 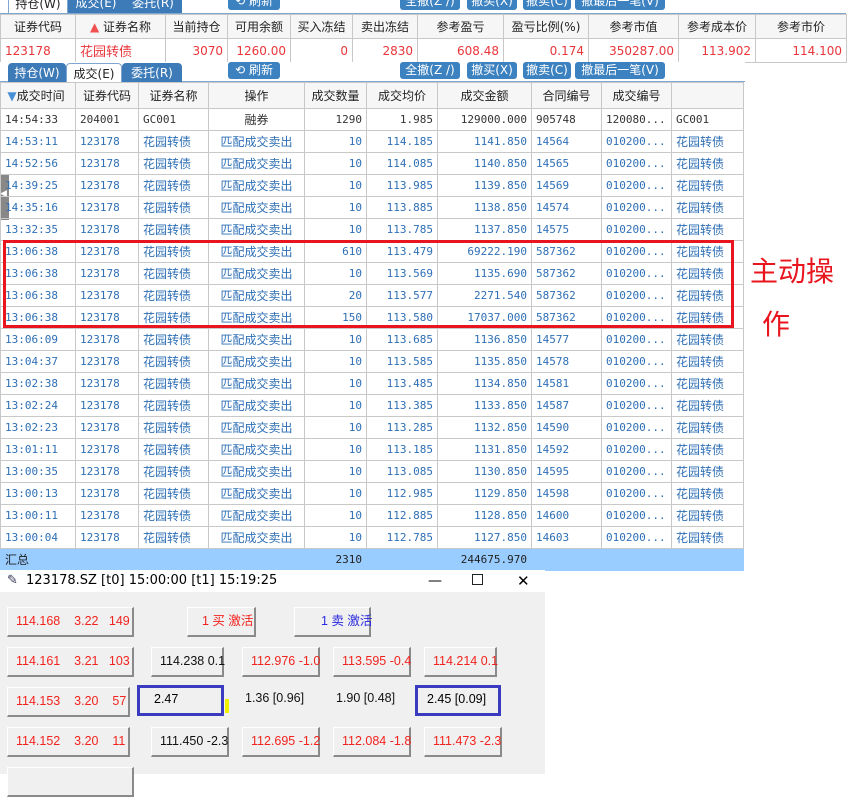 What do you see at coordinates (460, 50) in the screenshot?
I see `cell: 608.48` at bounding box center [460, 50].